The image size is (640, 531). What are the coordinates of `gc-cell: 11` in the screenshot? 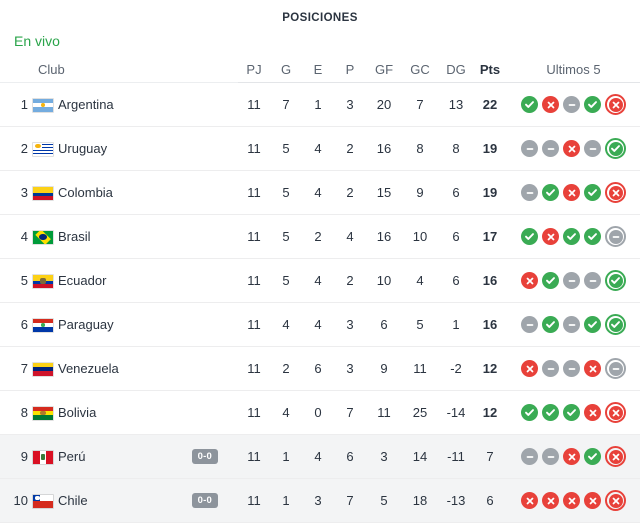 It's located at (420, 368).